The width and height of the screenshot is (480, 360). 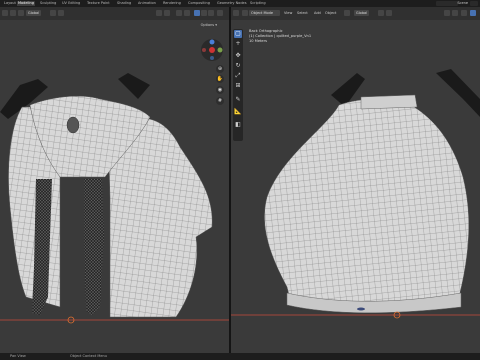 I want to click on camera-icon: ◉, so click(x=220, y=90).